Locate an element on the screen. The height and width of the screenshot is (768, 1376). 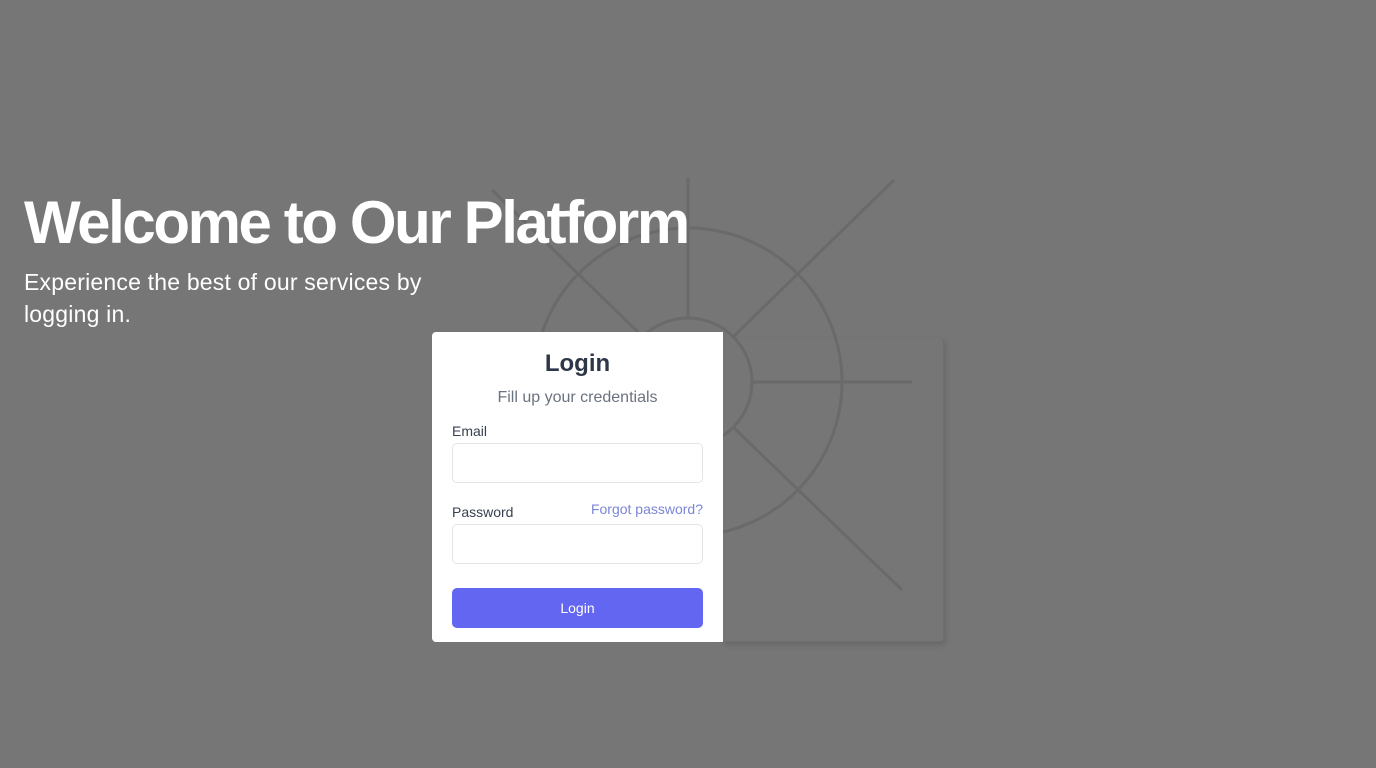
forgot-password-link: Forgot password? is located at coordinates (647, 509).